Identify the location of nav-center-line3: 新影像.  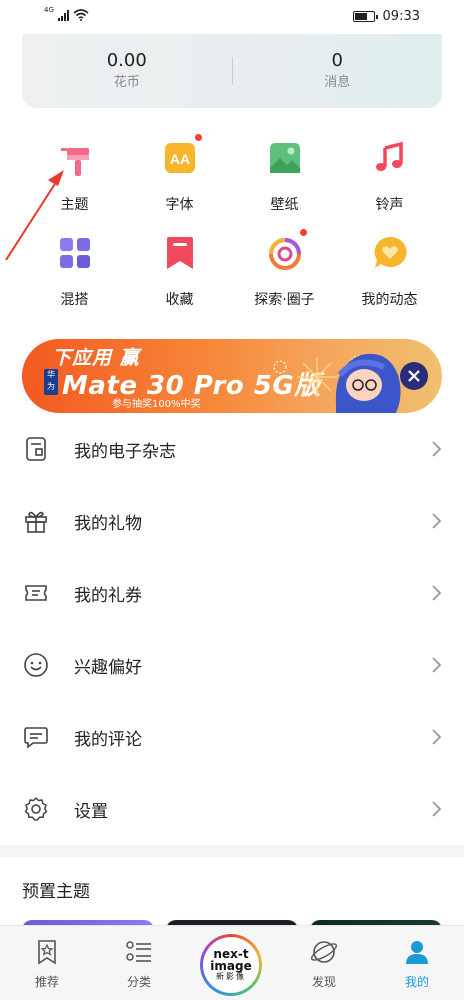
(231, 976).